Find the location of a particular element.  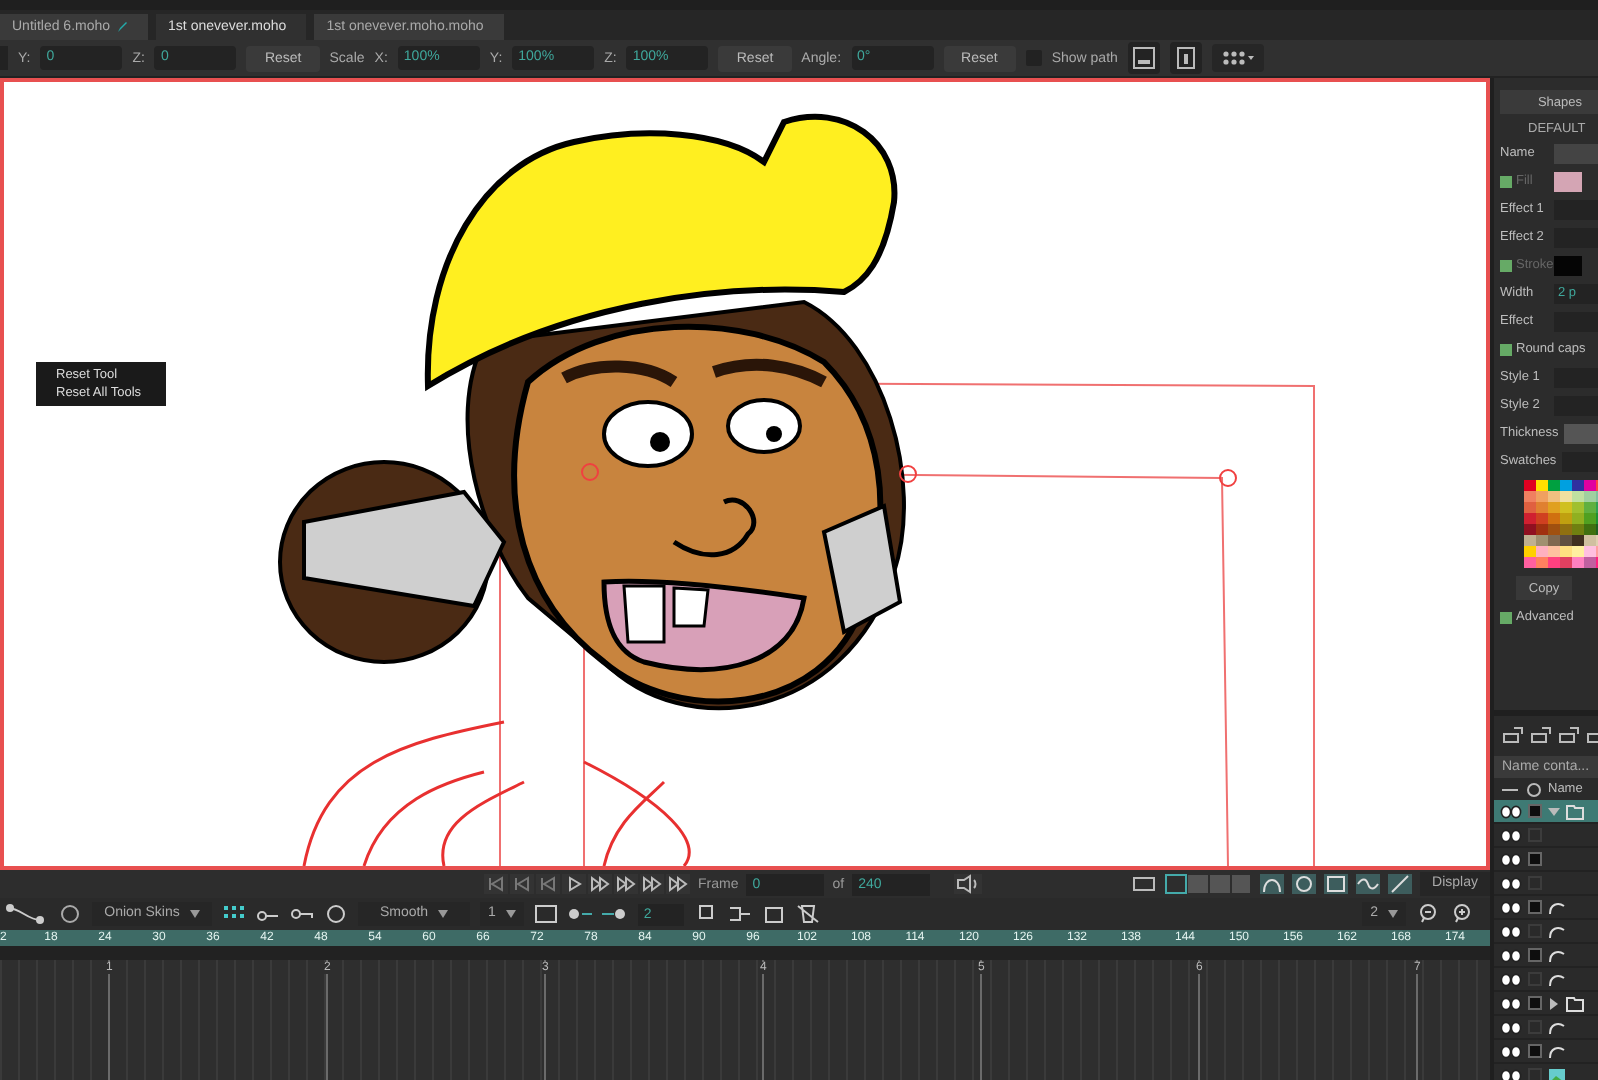

zoom-out-icon is located at coordinates (1428, 914).